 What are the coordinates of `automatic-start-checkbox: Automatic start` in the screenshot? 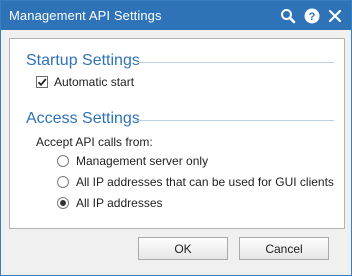 It's located at (85, 82).